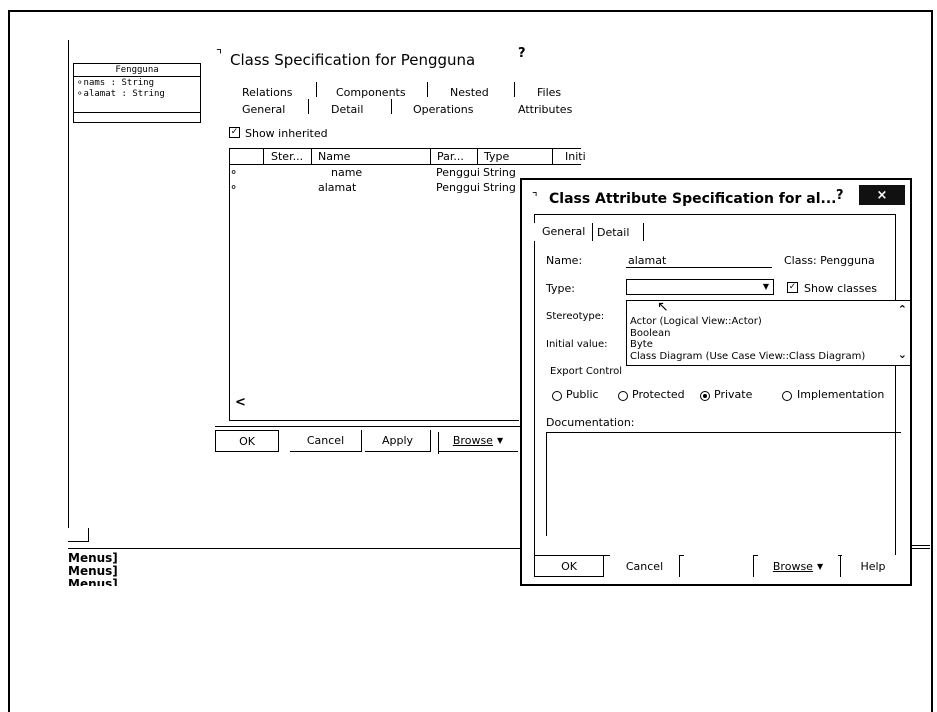 The height and width of the screenshot is (712, 937). Describe the element at coordinates (882, 195) in the screenshot. I see `close-button: ×` at that location.